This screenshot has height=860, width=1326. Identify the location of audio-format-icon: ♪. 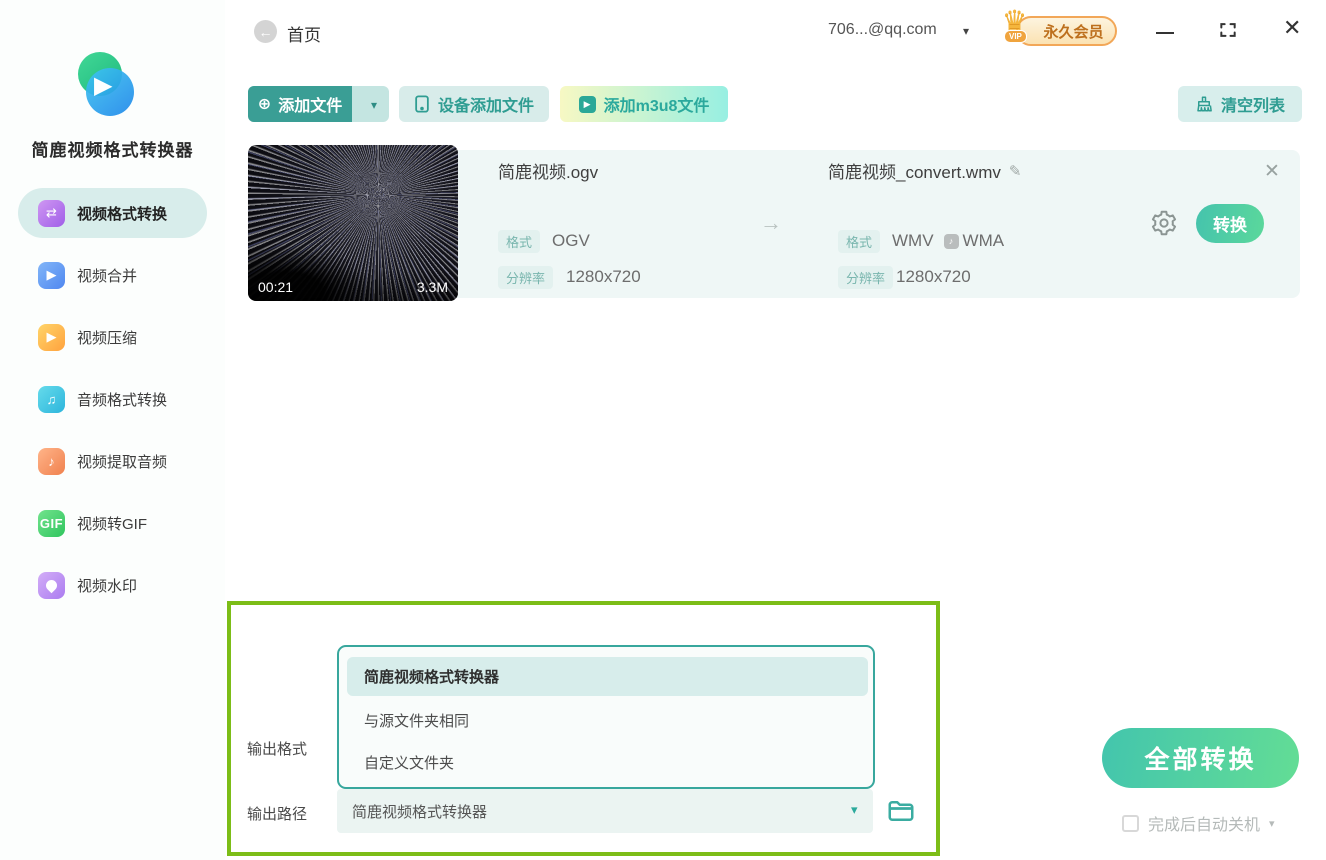
(951, 241).